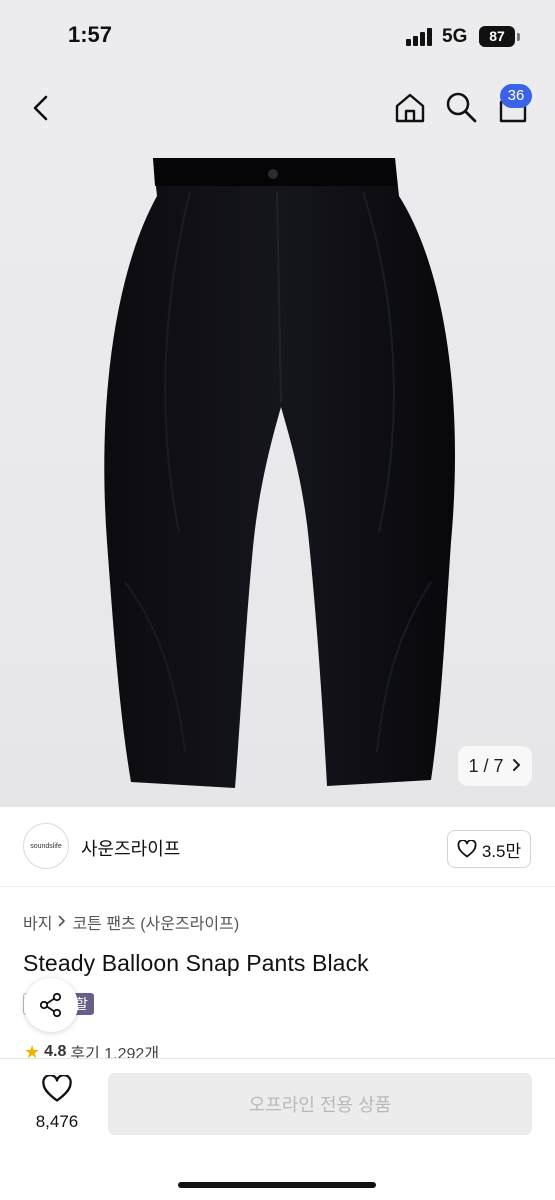 The width and height of the screenshot is (555, 1200). I want to click on seller-name: 사운즈라이프, so click(130, 848).